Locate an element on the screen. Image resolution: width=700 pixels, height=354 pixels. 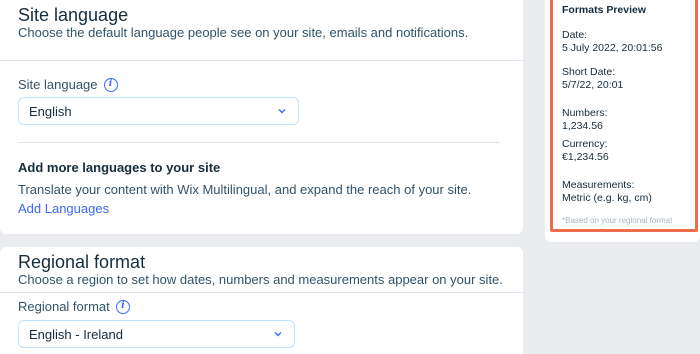
regional-format-label-text: Regional format is located at coordinates (64, 306).